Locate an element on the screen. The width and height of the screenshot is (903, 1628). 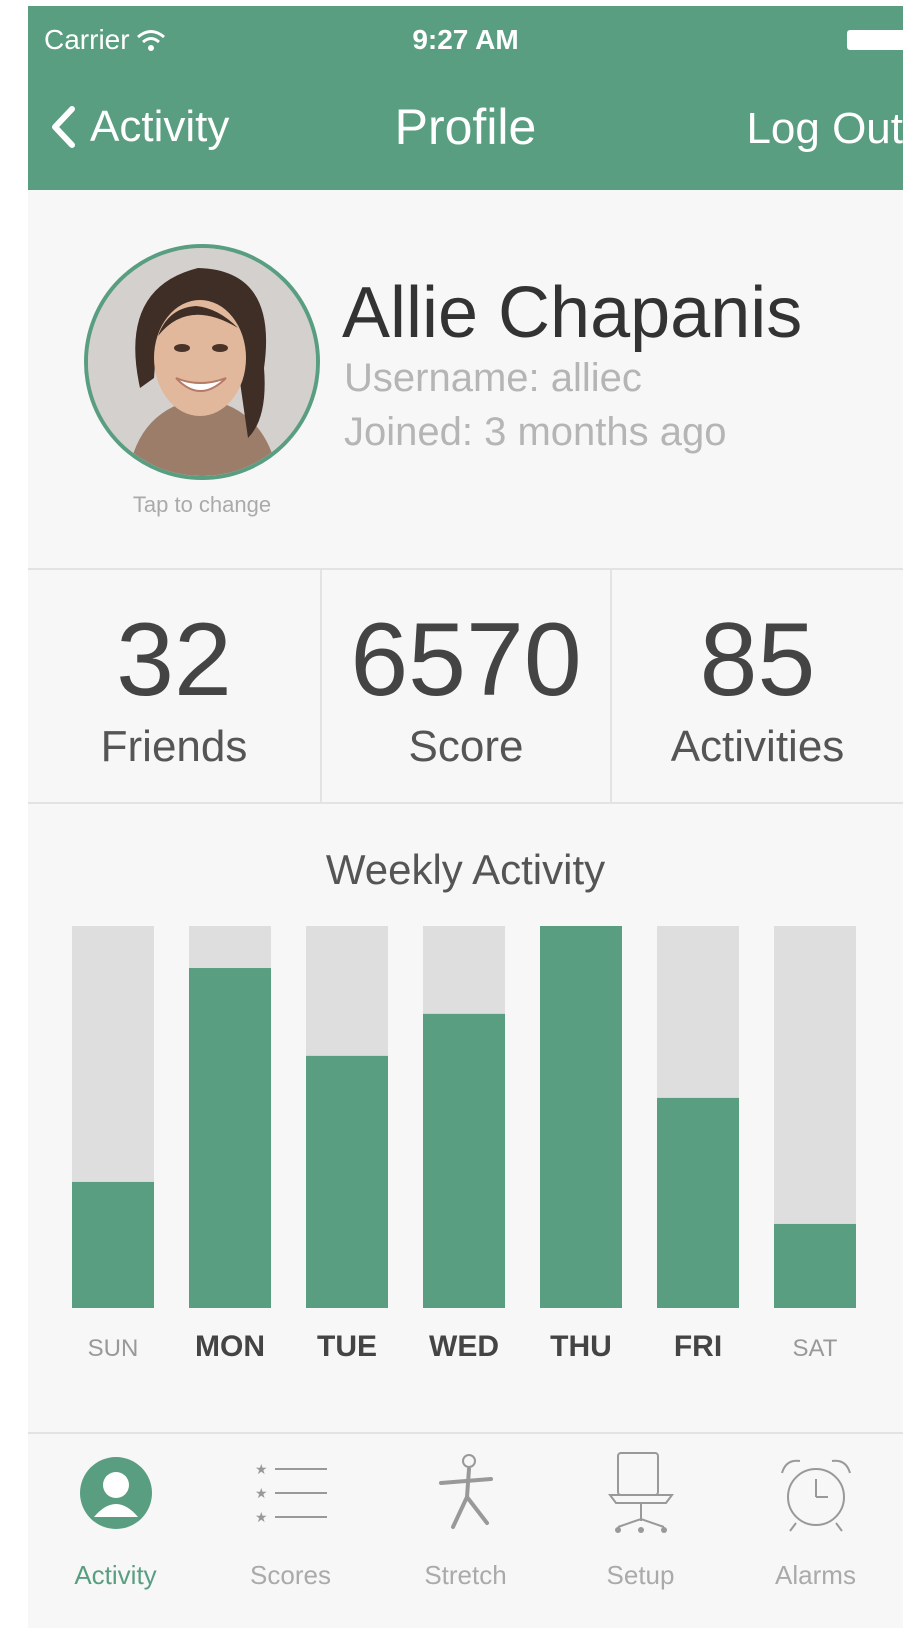
navigation-bar: Activity Profile Log Out is located at coordinates (465, 131).